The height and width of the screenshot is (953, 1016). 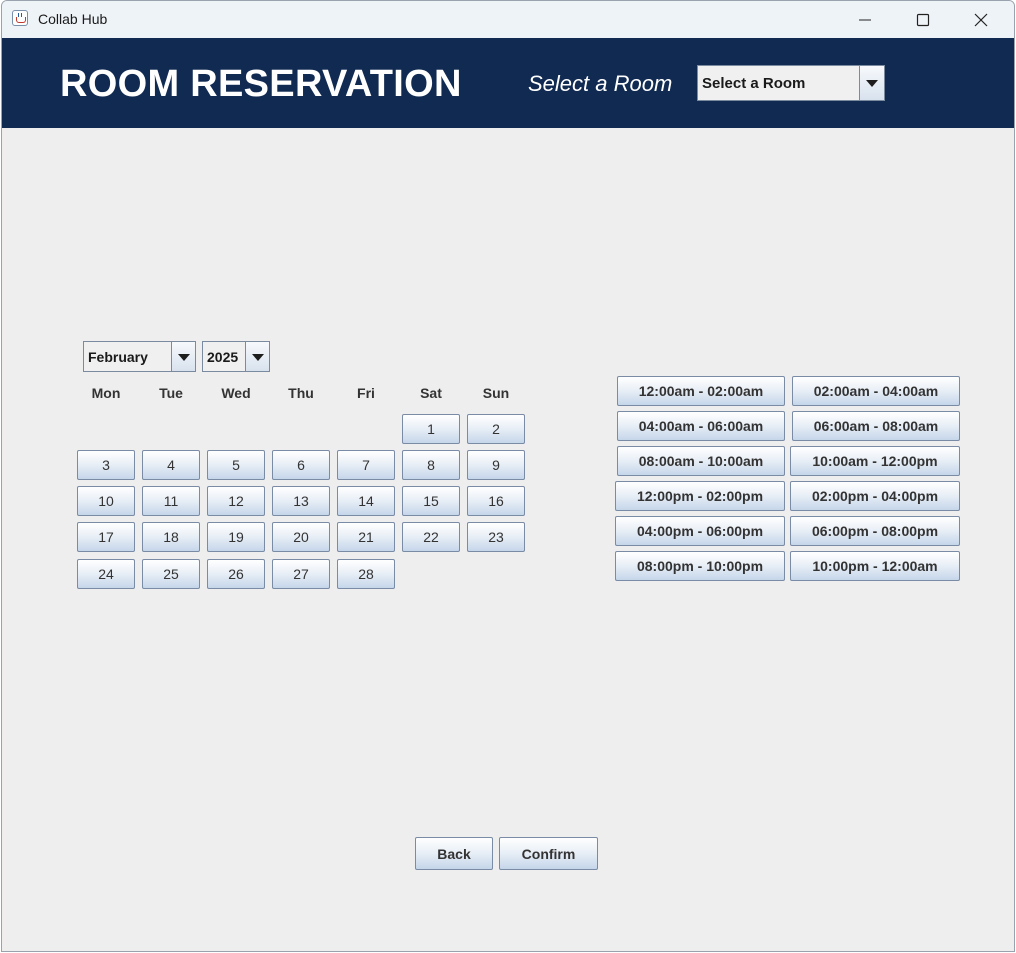 What do you see at coordinates (171, 537) in the screenshot?
I see `day-button: 18` at bounding box center [171, 537].